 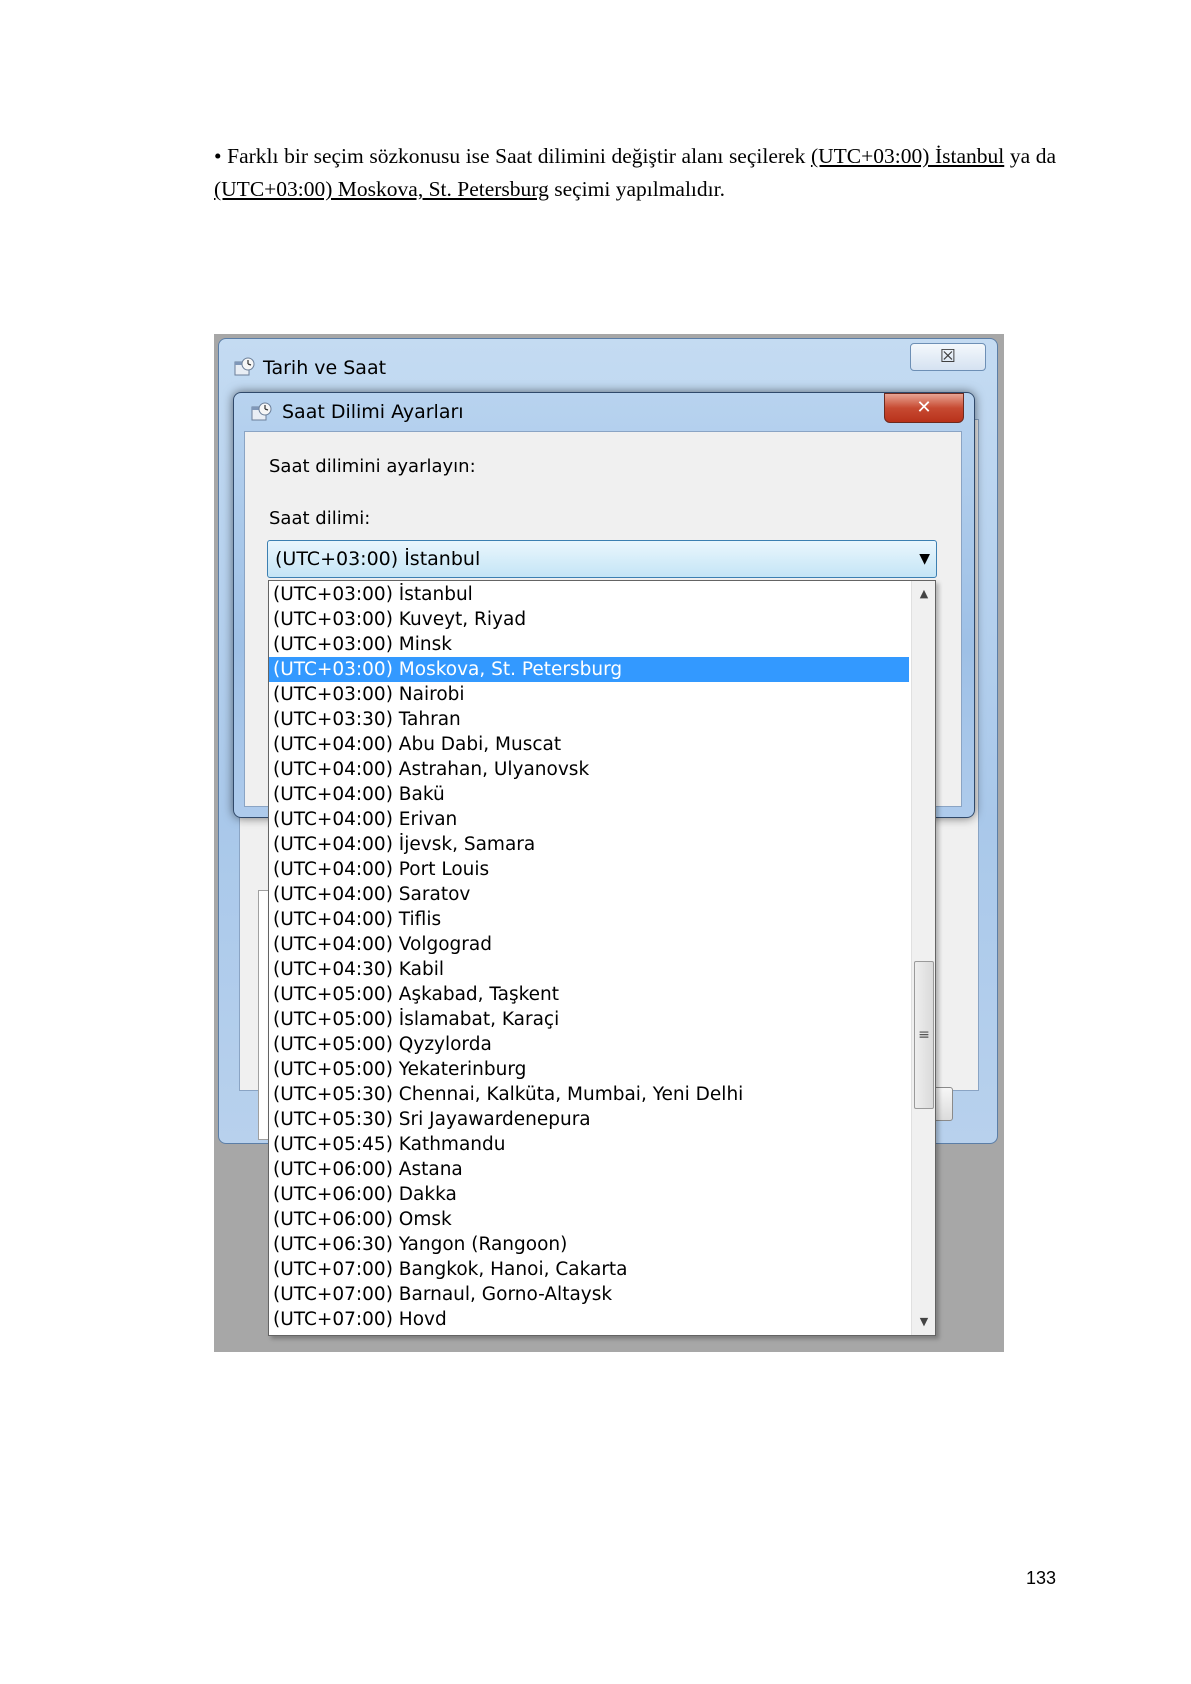 What do you see at coordinates (589, 1044) in the screenshot?
I see `timezone-option: (UTC+05:00) Qyzylorda` at bounding box center [589, 1044].